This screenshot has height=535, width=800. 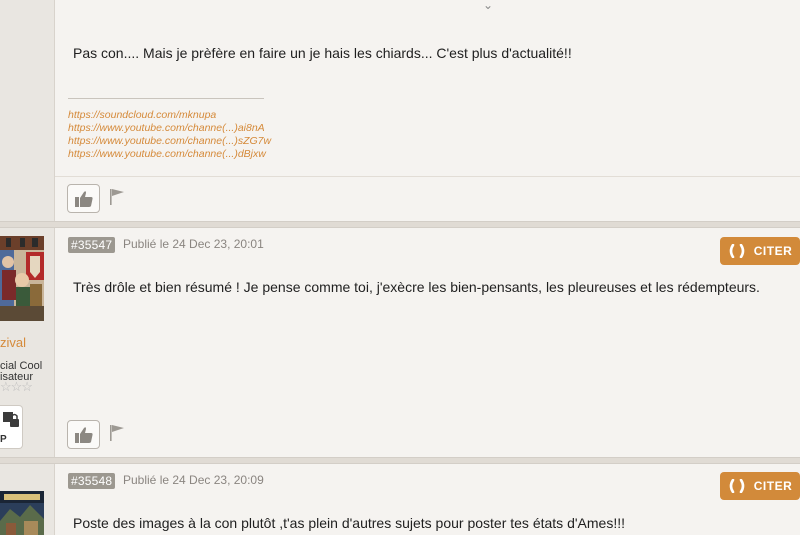 What do you see at coordinates (169, 141) in the screenshot?
I see `signature-link: https://www.youtube.com/channe(...)sZG7w` at bounding box center [169, 141].